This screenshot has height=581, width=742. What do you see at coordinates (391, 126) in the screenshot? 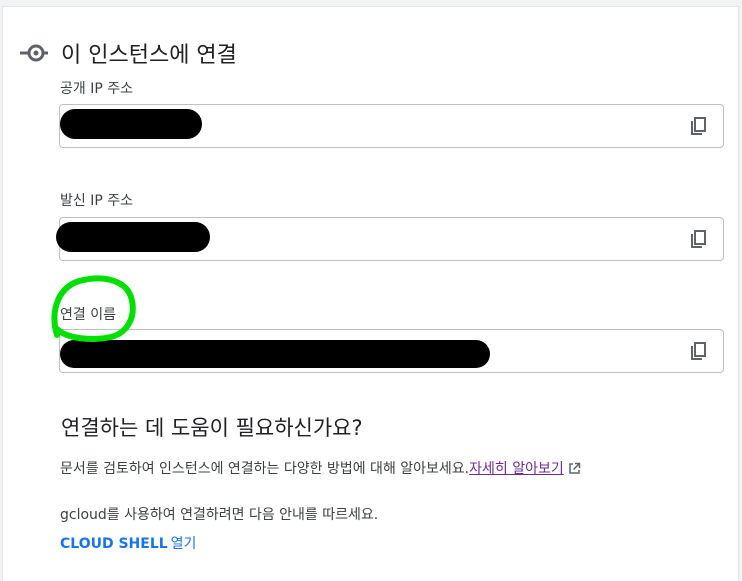
I see `public-ip-field` at bounding box center [391, 126].